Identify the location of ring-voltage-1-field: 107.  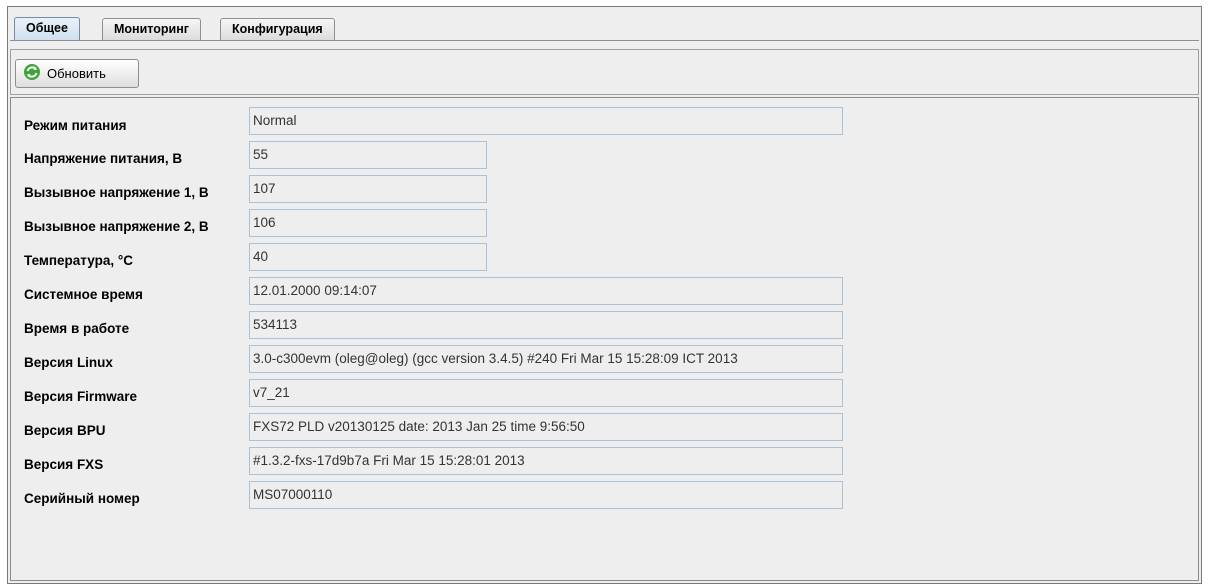
(368, 189).